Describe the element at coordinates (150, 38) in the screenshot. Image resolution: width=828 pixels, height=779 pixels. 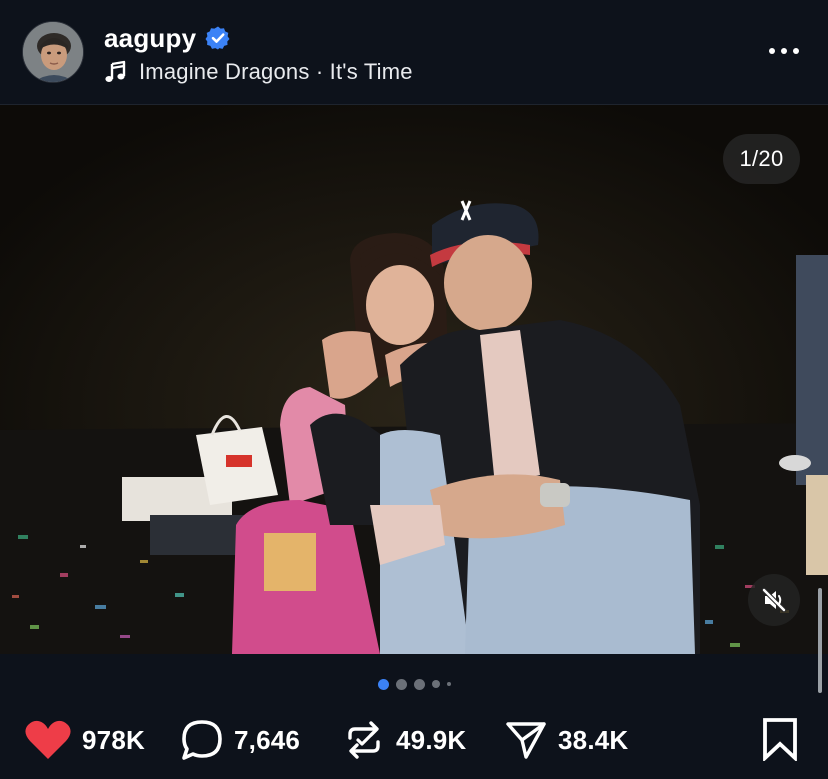
I see `username: aagupy` at that location.